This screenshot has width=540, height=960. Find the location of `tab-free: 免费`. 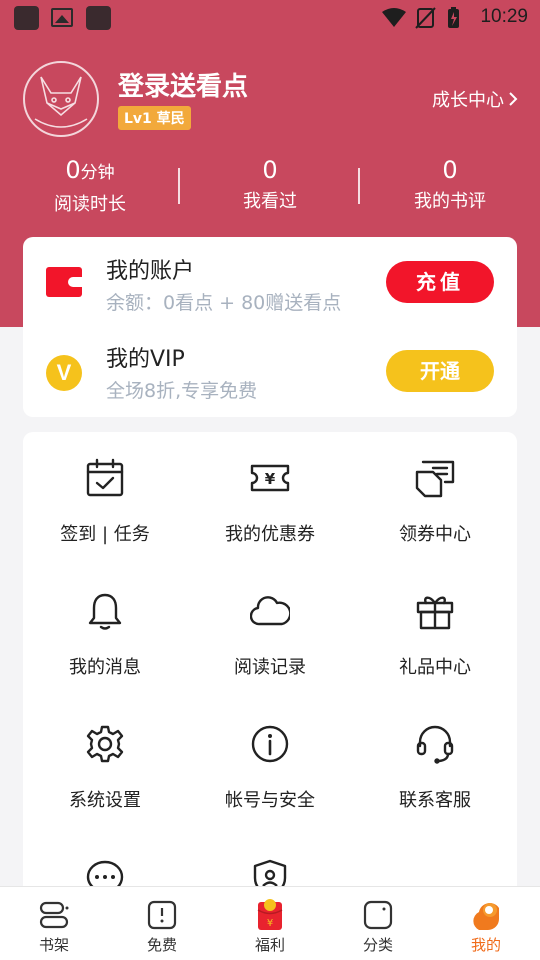

tab-free: 免费 is located at coordinates (162, 923).